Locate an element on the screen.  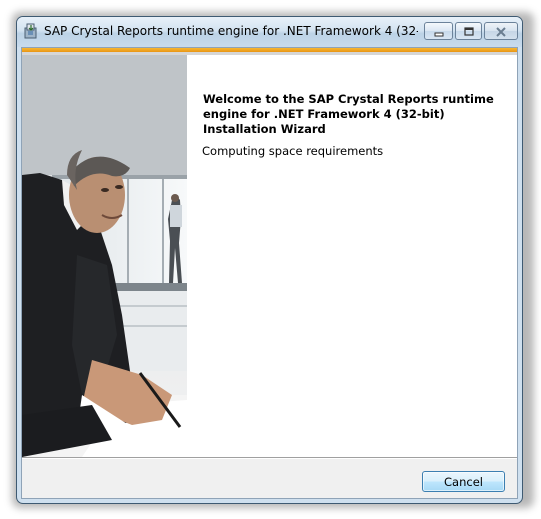
wizard-footer: Cancel is located at coordinates (269, 478).